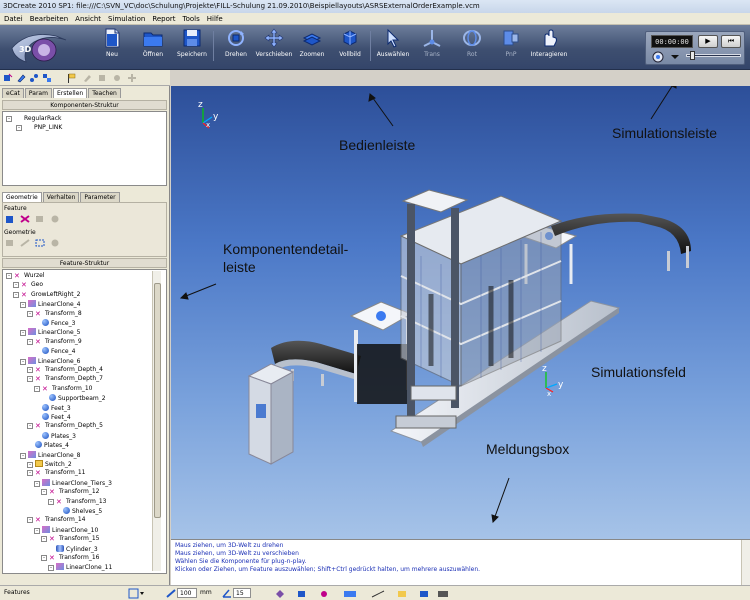 The width and height of the screenshot is (750, 600). Describe the element at coordinates (10, 219) in the screenshot. I see `cube-feature-icon` at that location.